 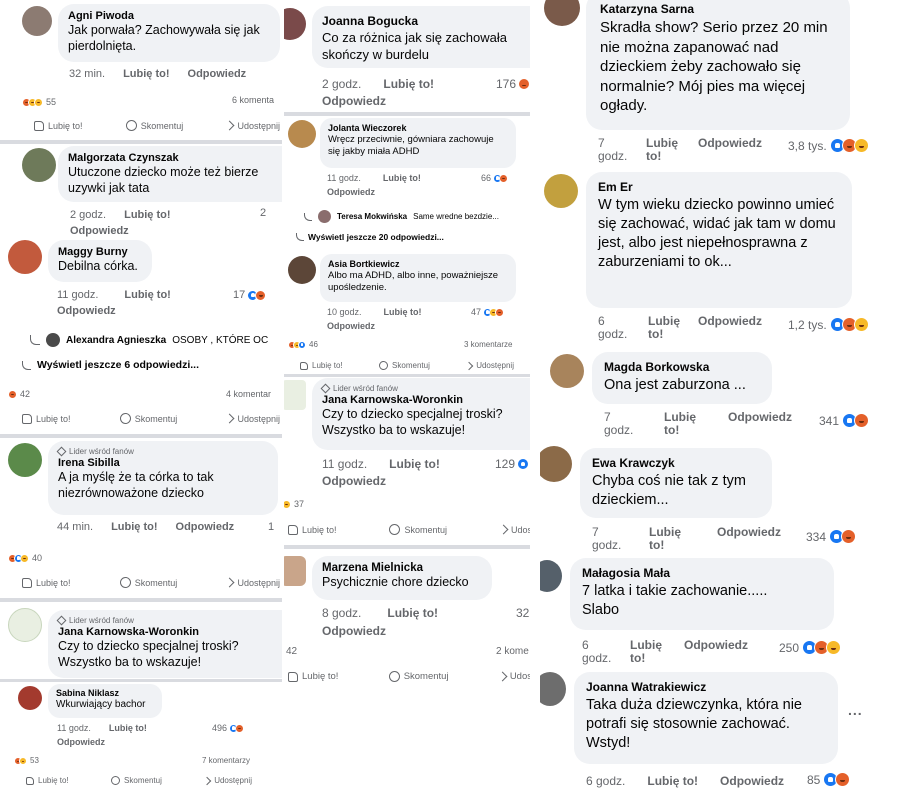 I want to click on comment-author: Malgorzata Czynszak, so click(x=170, y=158).